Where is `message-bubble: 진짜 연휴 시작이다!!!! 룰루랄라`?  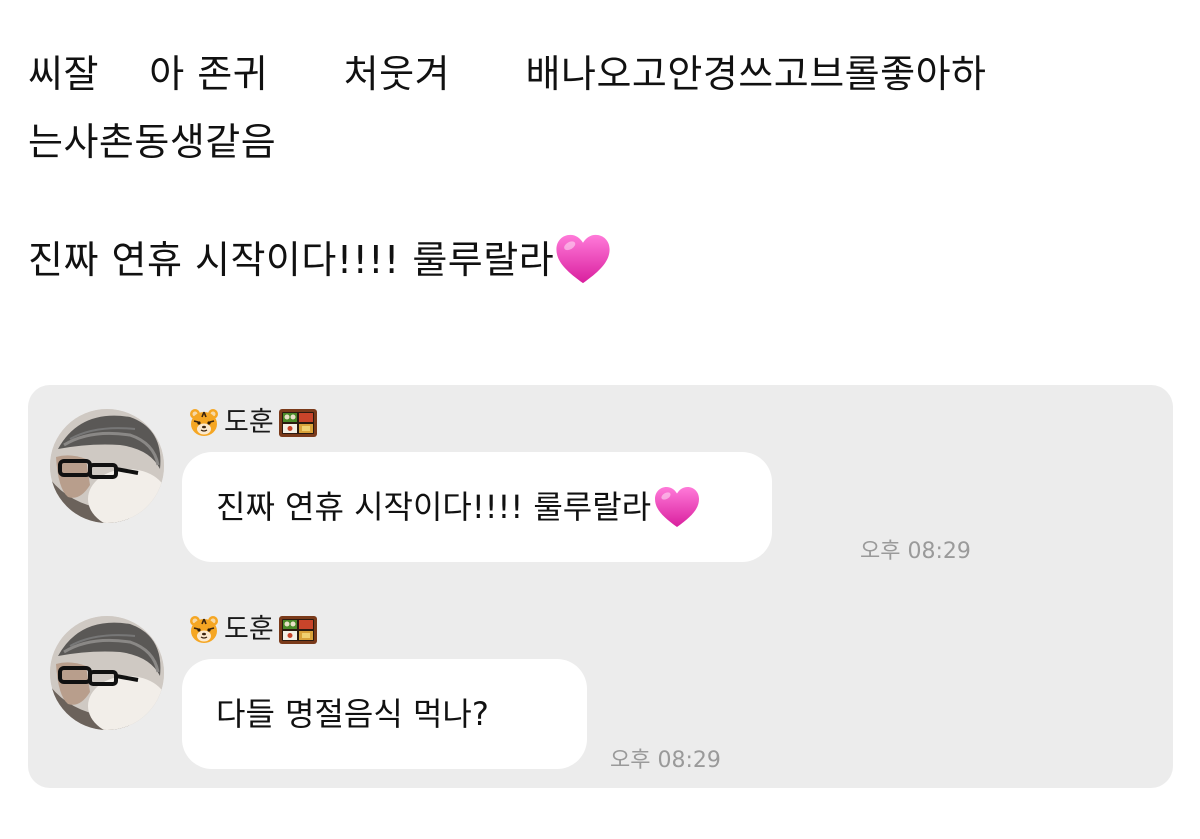
message-bubble: 진짜 연휴 시작이다!!!! 룰루랄라 is located at coordinates (477, 507).